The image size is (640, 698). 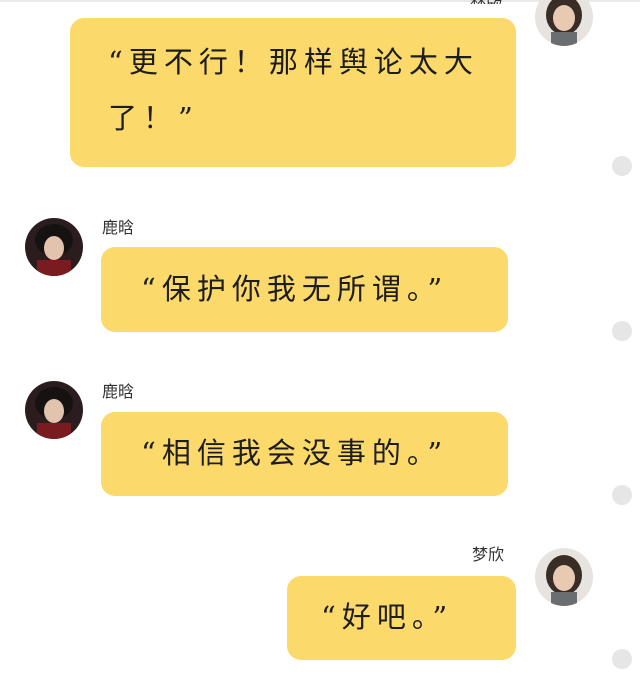 What do you see at coordinates (488, 554) in the screenshot?
I see `sender-name: 梦欣` at bounding box center [488, 554].